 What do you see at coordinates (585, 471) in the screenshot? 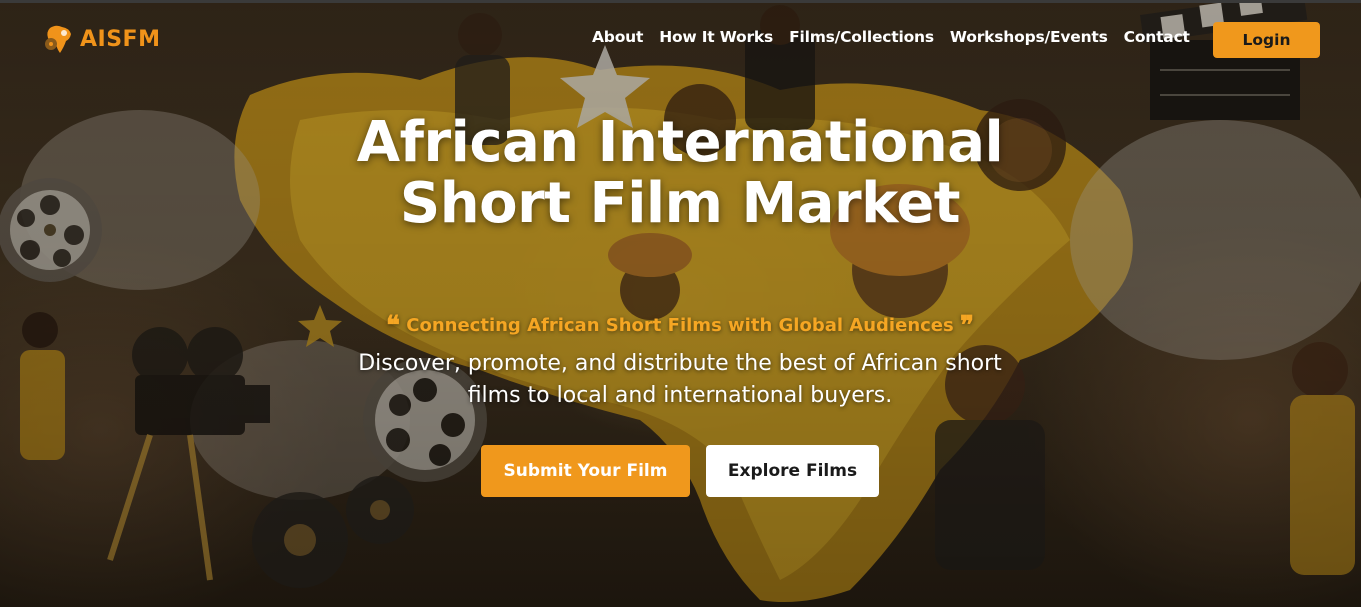
I see `submit-film-button: Submit Your Film` at bounding box center [585, 471].